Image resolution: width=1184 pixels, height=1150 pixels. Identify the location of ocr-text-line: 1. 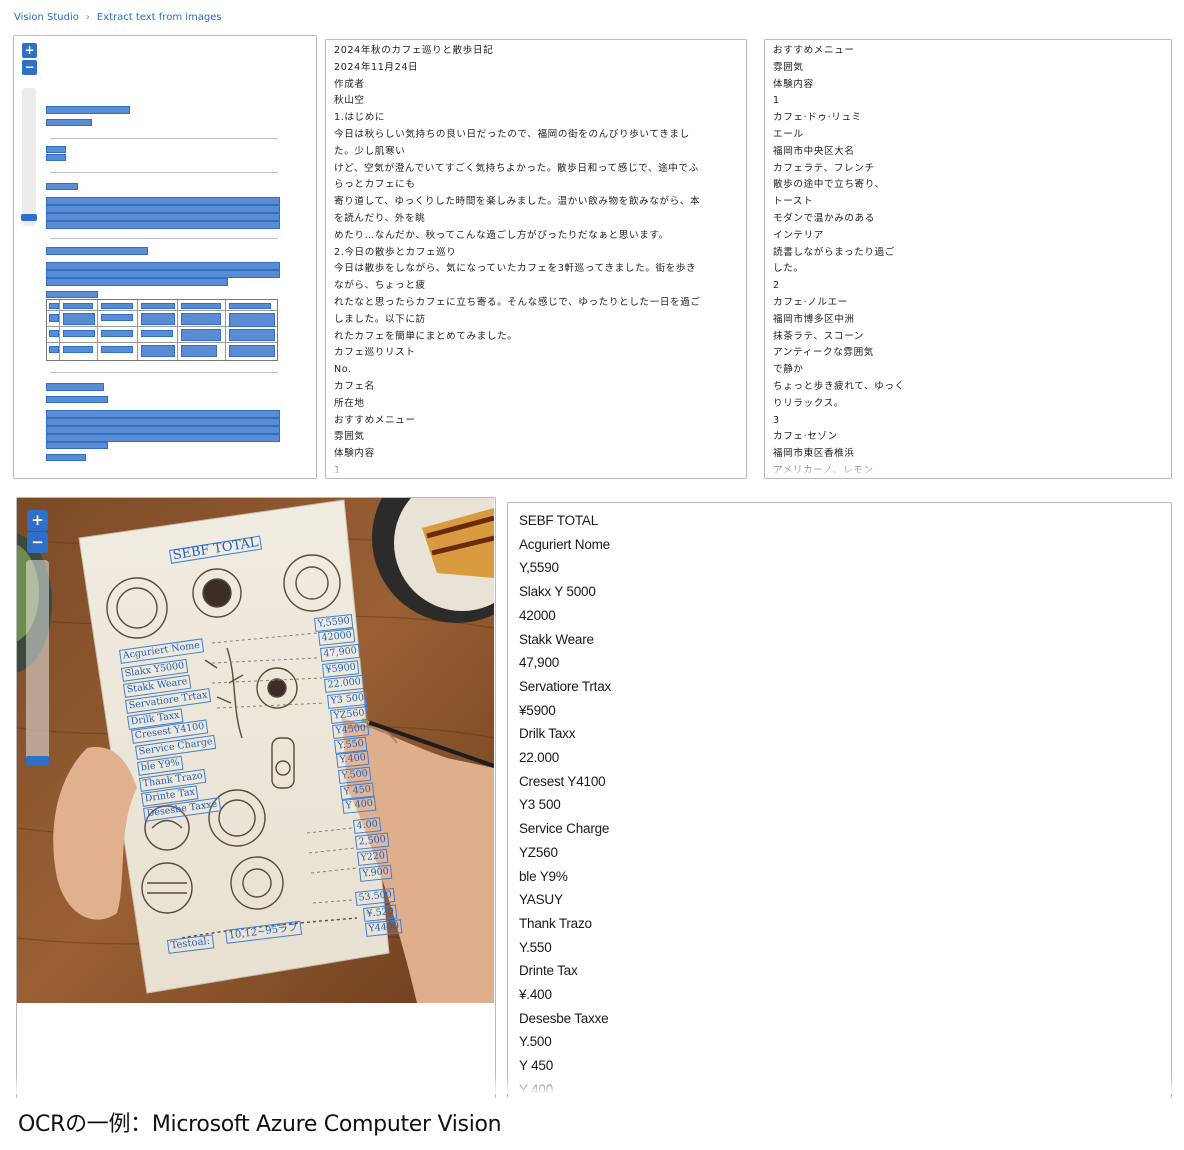
(776, 101).